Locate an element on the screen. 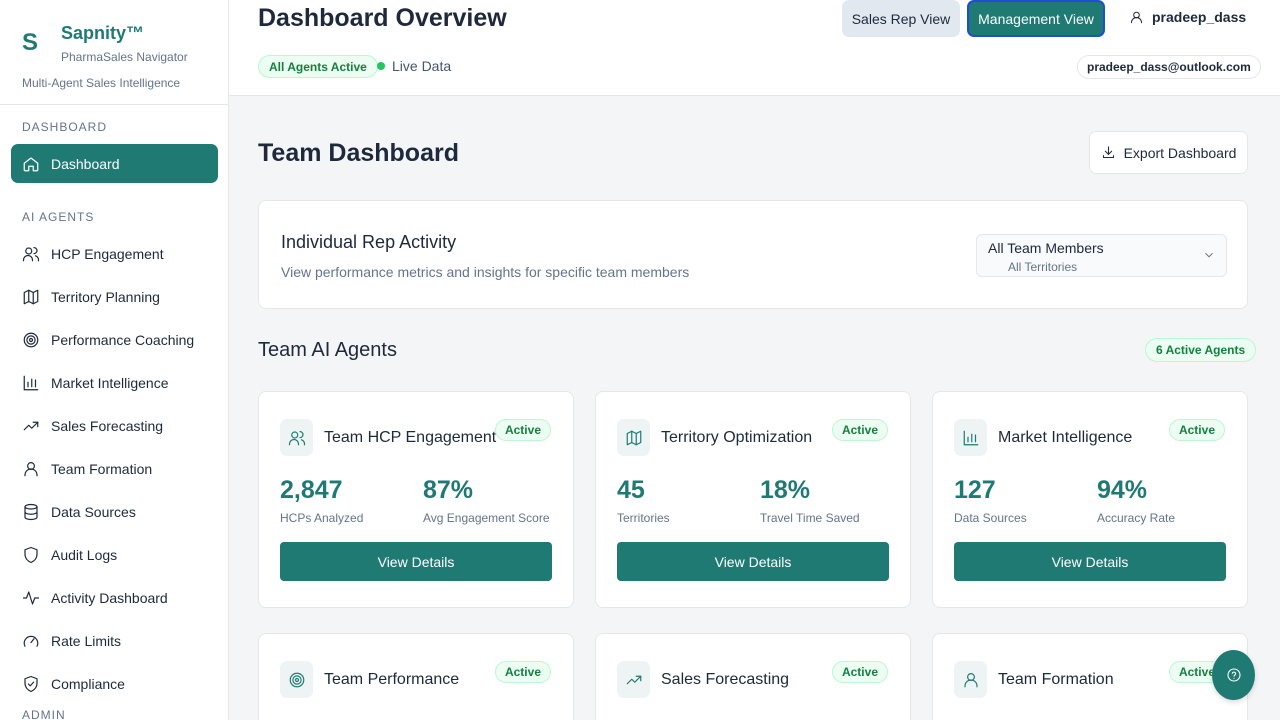 The height and width of the screenshot is (720, 1280). metric: 94% Accuracy Rate is located at coordinates (1136, 500).